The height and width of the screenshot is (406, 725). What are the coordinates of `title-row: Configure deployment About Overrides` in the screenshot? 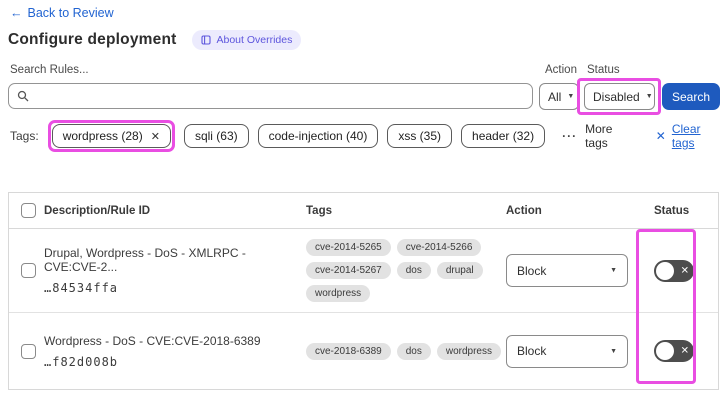 It's located at (155, 40).